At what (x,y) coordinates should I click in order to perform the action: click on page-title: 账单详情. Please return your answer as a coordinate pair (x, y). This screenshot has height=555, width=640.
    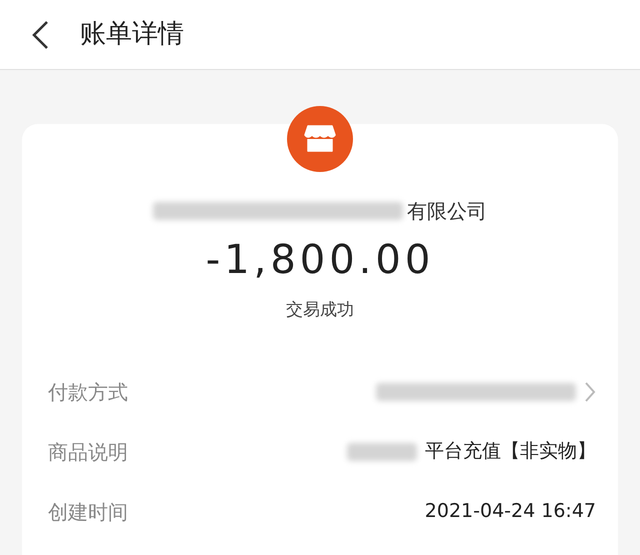
    Looking at the image, I should click on (132, 34).